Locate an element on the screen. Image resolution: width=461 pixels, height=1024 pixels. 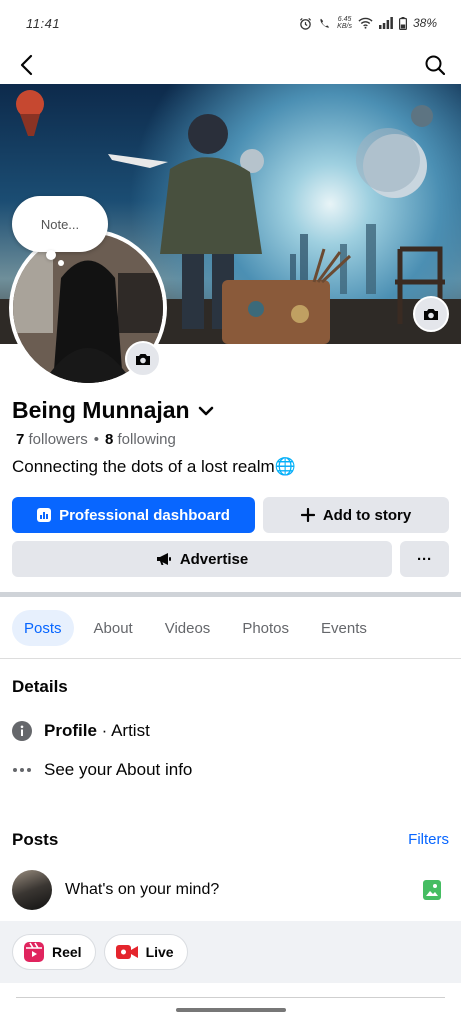
live-button: Live is located at coordinates (145, 952).